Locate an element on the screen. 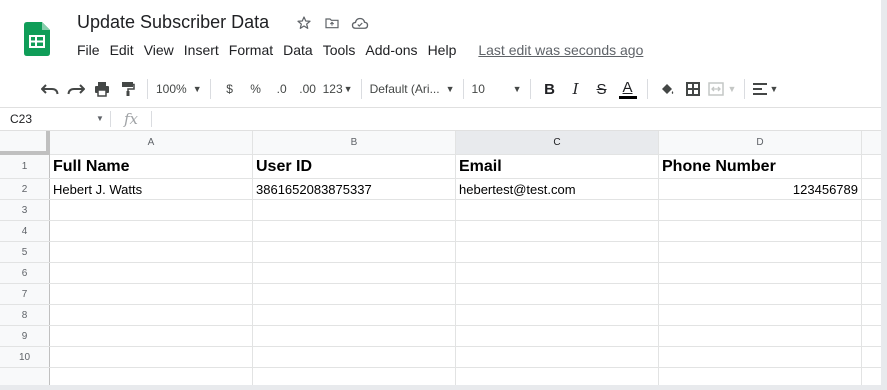 This screenshot has width=887, height=390. cell-d7 is located at coordinates (760, 294).